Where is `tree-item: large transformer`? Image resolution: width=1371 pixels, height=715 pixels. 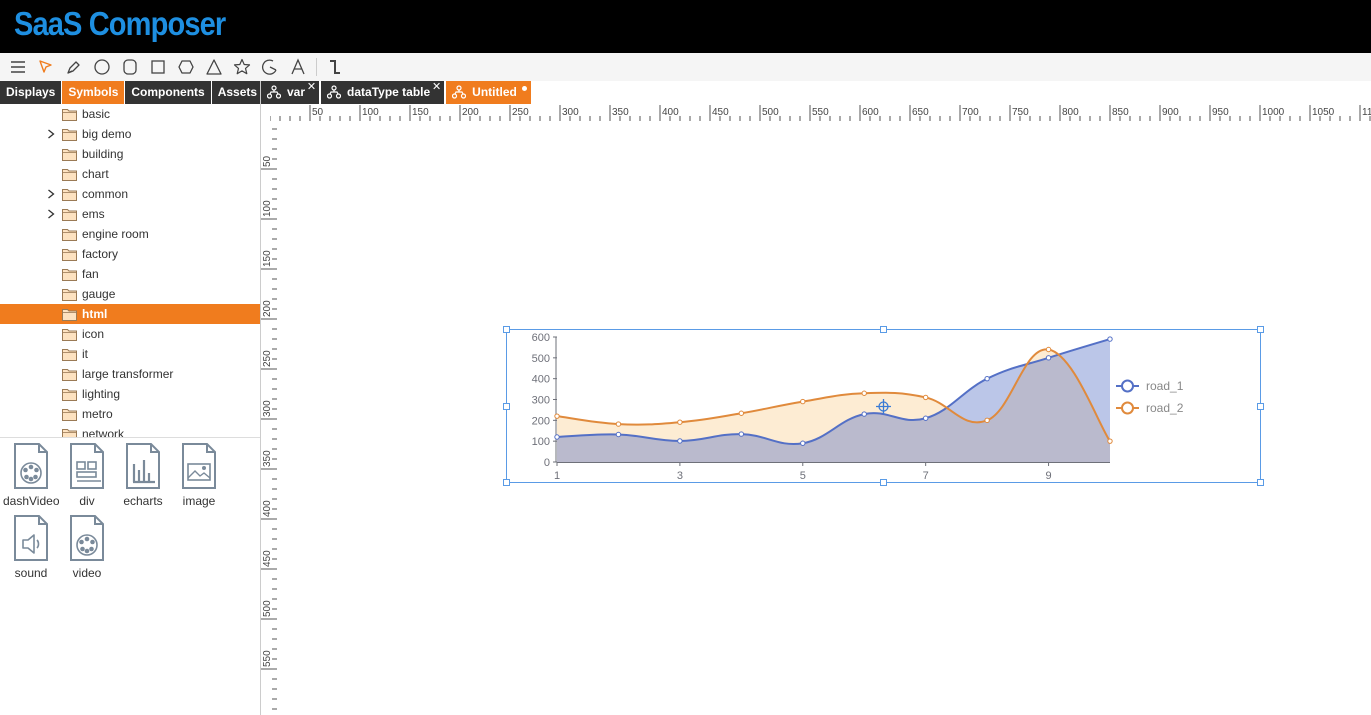 tree-item: large transformer is located at coordinates (130, 374).